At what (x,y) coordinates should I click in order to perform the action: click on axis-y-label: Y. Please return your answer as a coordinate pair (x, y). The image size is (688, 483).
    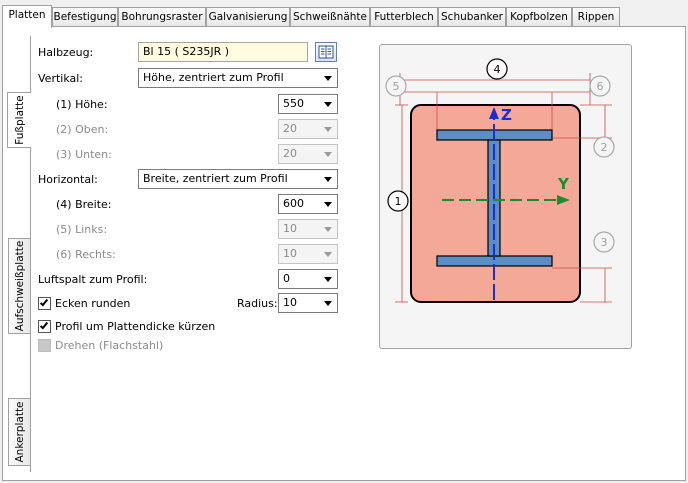
    Looking at the image, I should click on (563, 184).